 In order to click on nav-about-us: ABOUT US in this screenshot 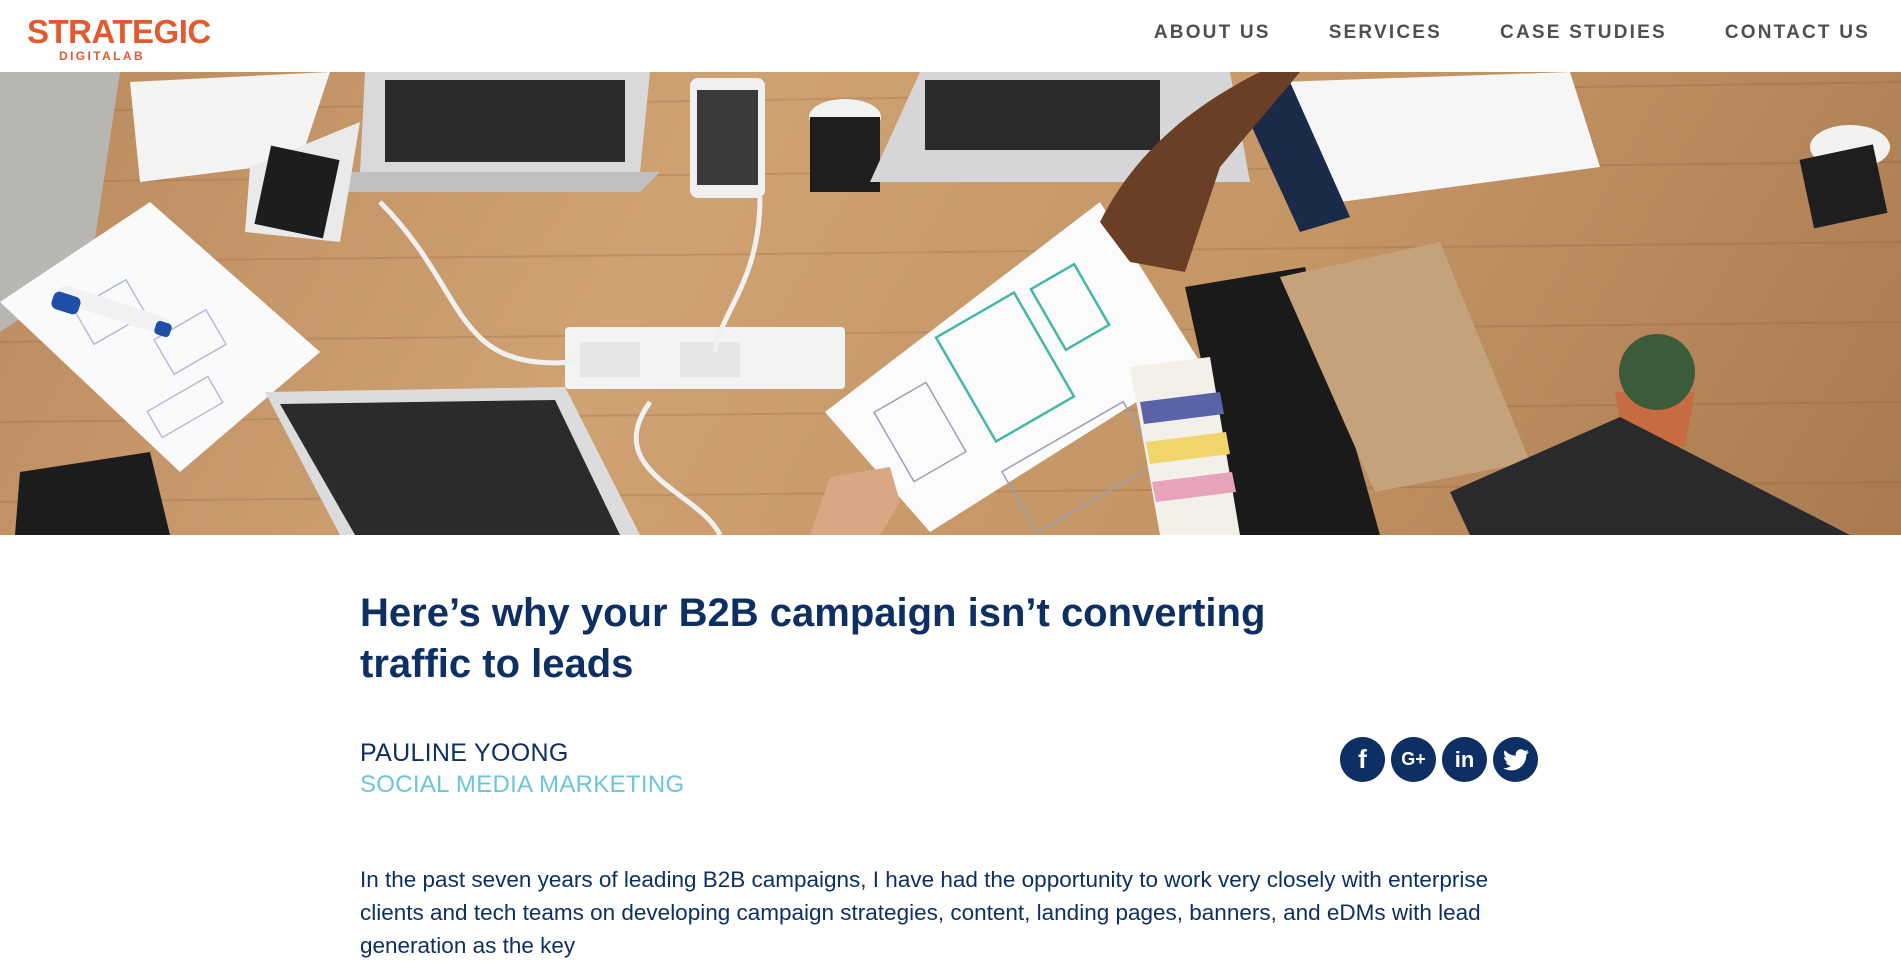, I will do `click(1212, 33)`.